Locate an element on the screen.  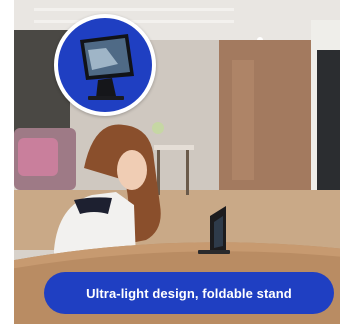
caption-text: Ultra-light design, foldable stand is located at coordinates (189, 293).